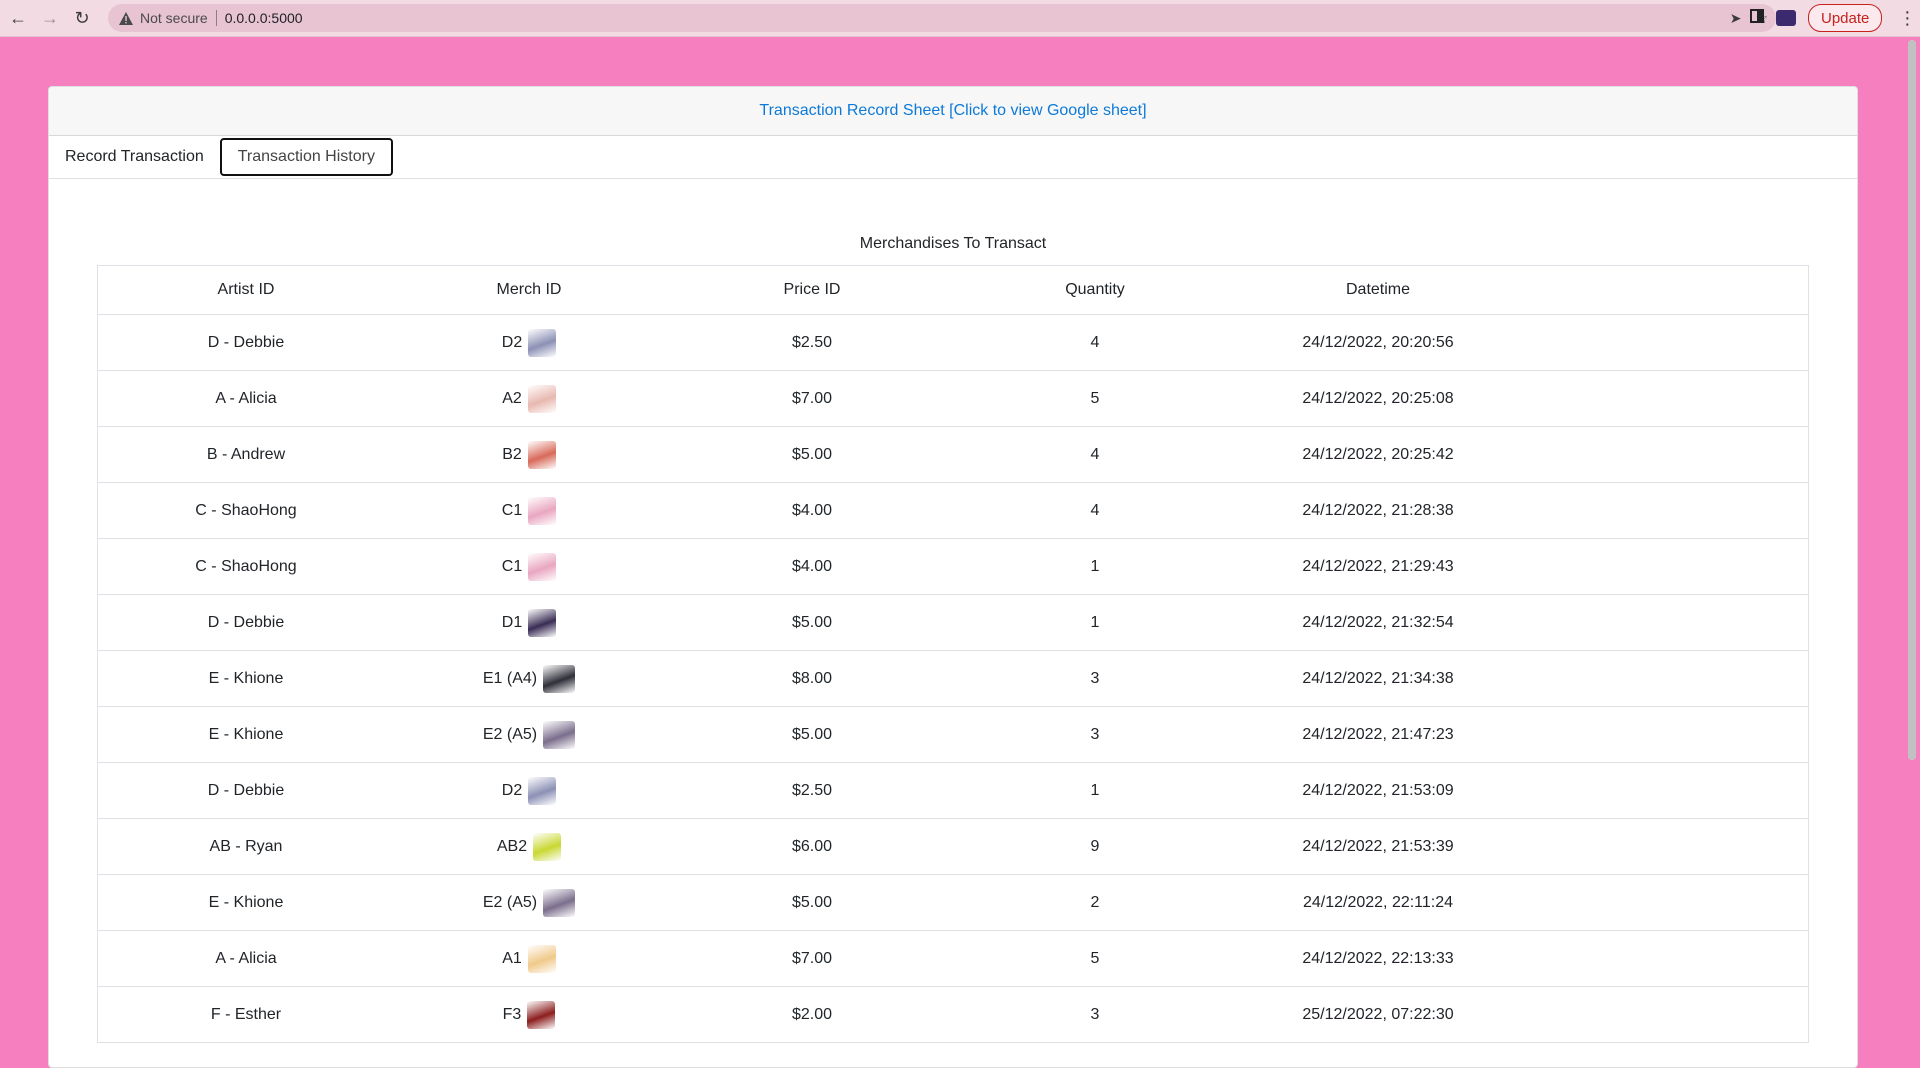  I want to click on merch-id: A1, so click(512, 958).